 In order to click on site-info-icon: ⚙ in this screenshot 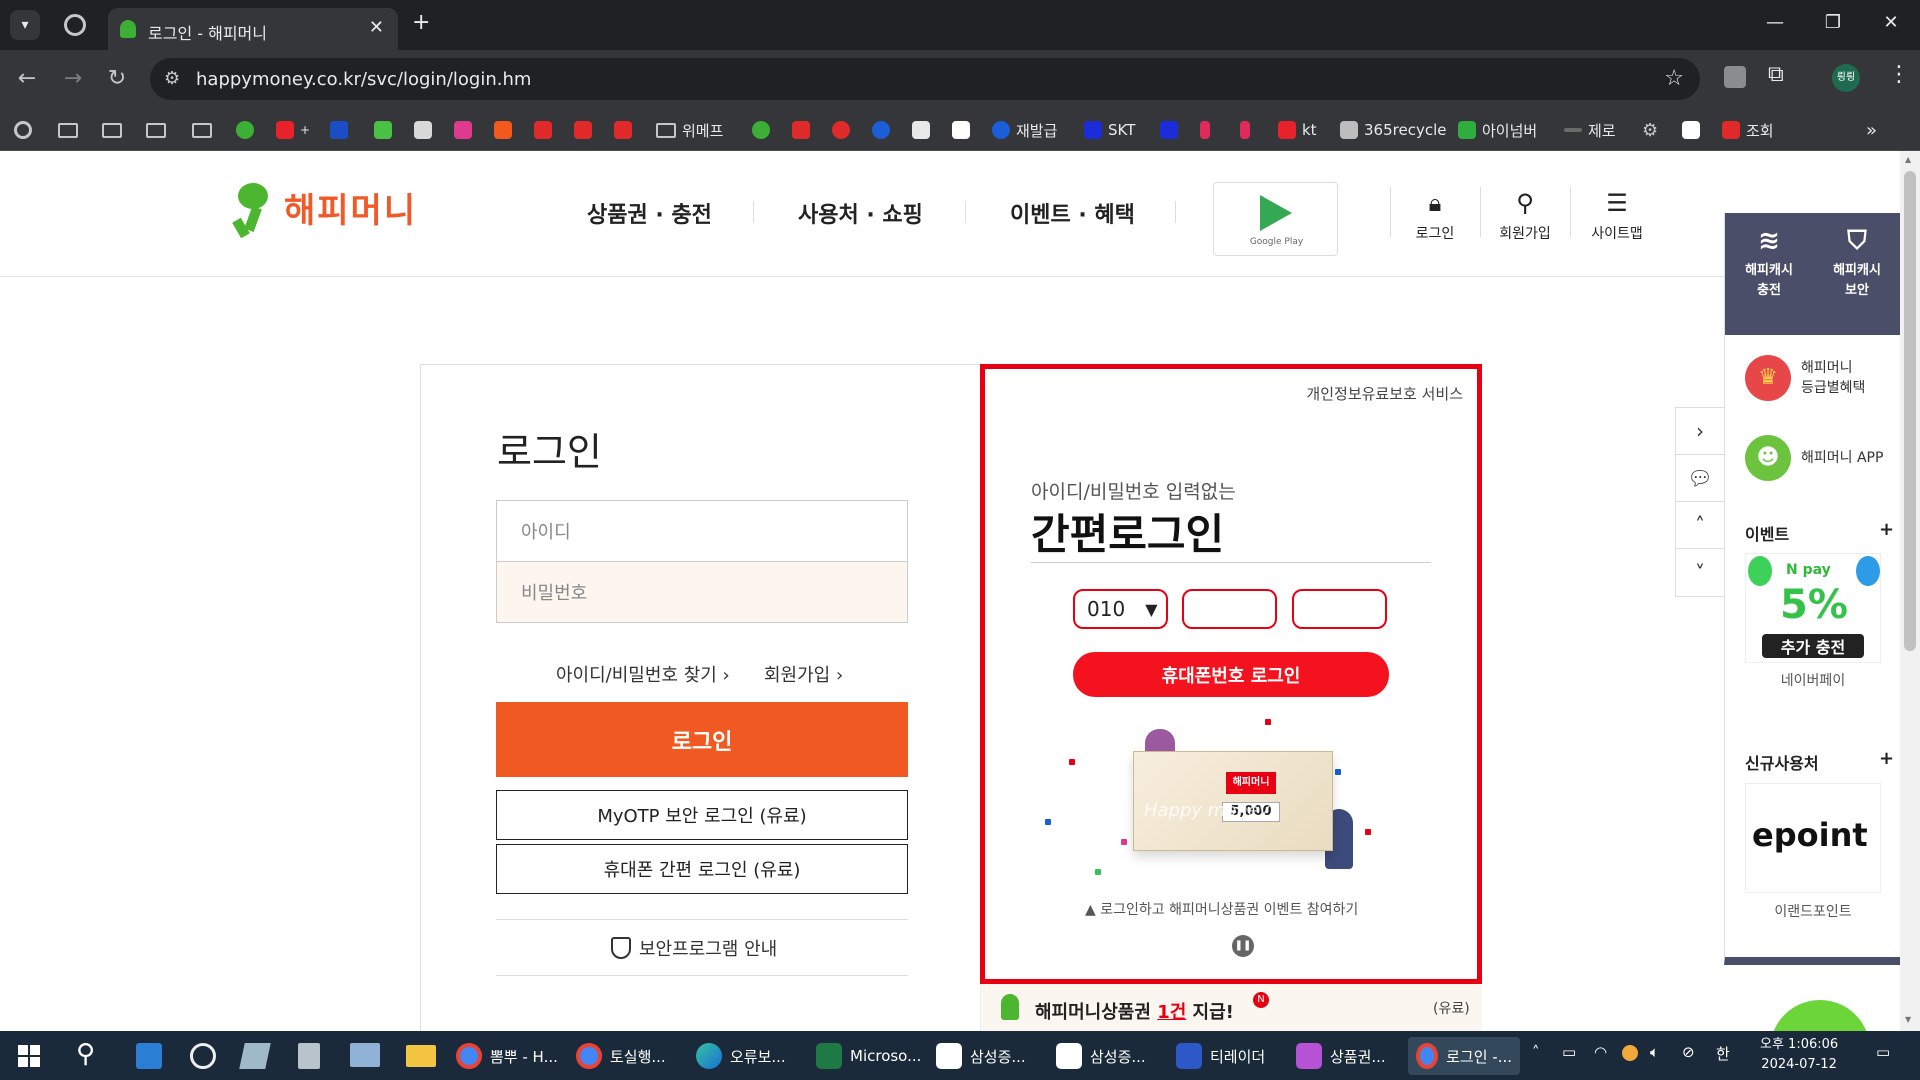, I will do `click(172, 78)`.